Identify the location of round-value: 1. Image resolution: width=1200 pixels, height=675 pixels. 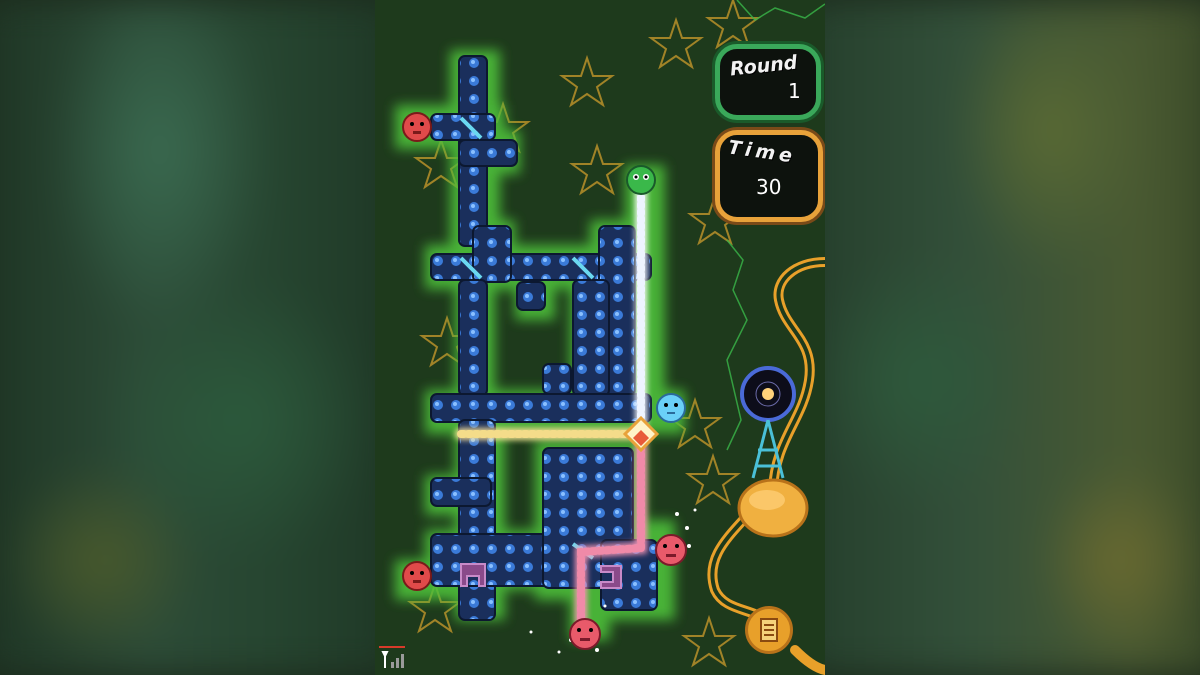
(794, 91).